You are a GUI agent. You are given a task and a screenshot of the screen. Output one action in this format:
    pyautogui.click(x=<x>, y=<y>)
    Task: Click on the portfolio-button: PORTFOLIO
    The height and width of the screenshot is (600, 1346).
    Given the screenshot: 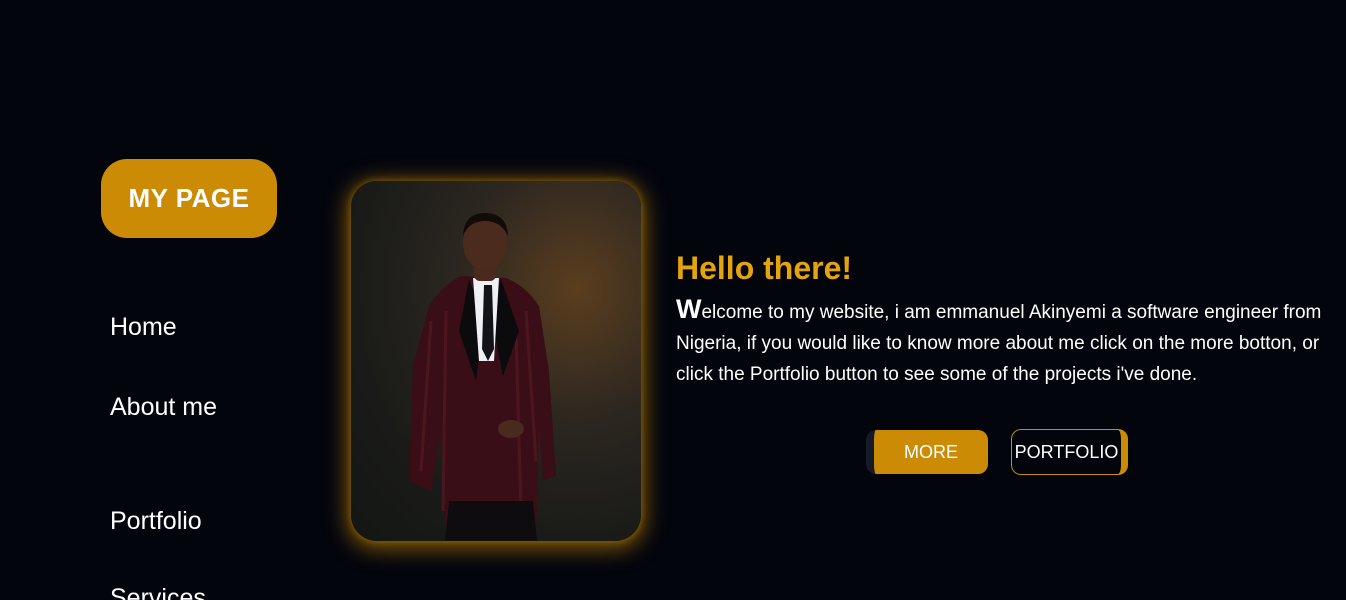 What is the action you would take?
    pyautogui.click(x=1069, y=452)
    